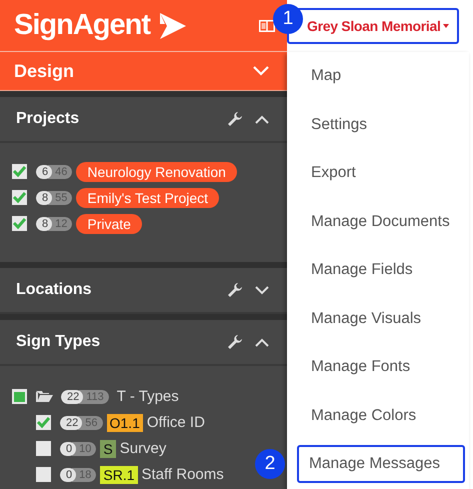 The height and width of the screenshot is (489, 473). What do you see at coordinates (384, 270) in the screenshot?
I see `menu-item: Manage Fields` at bounding box center [384, 270].